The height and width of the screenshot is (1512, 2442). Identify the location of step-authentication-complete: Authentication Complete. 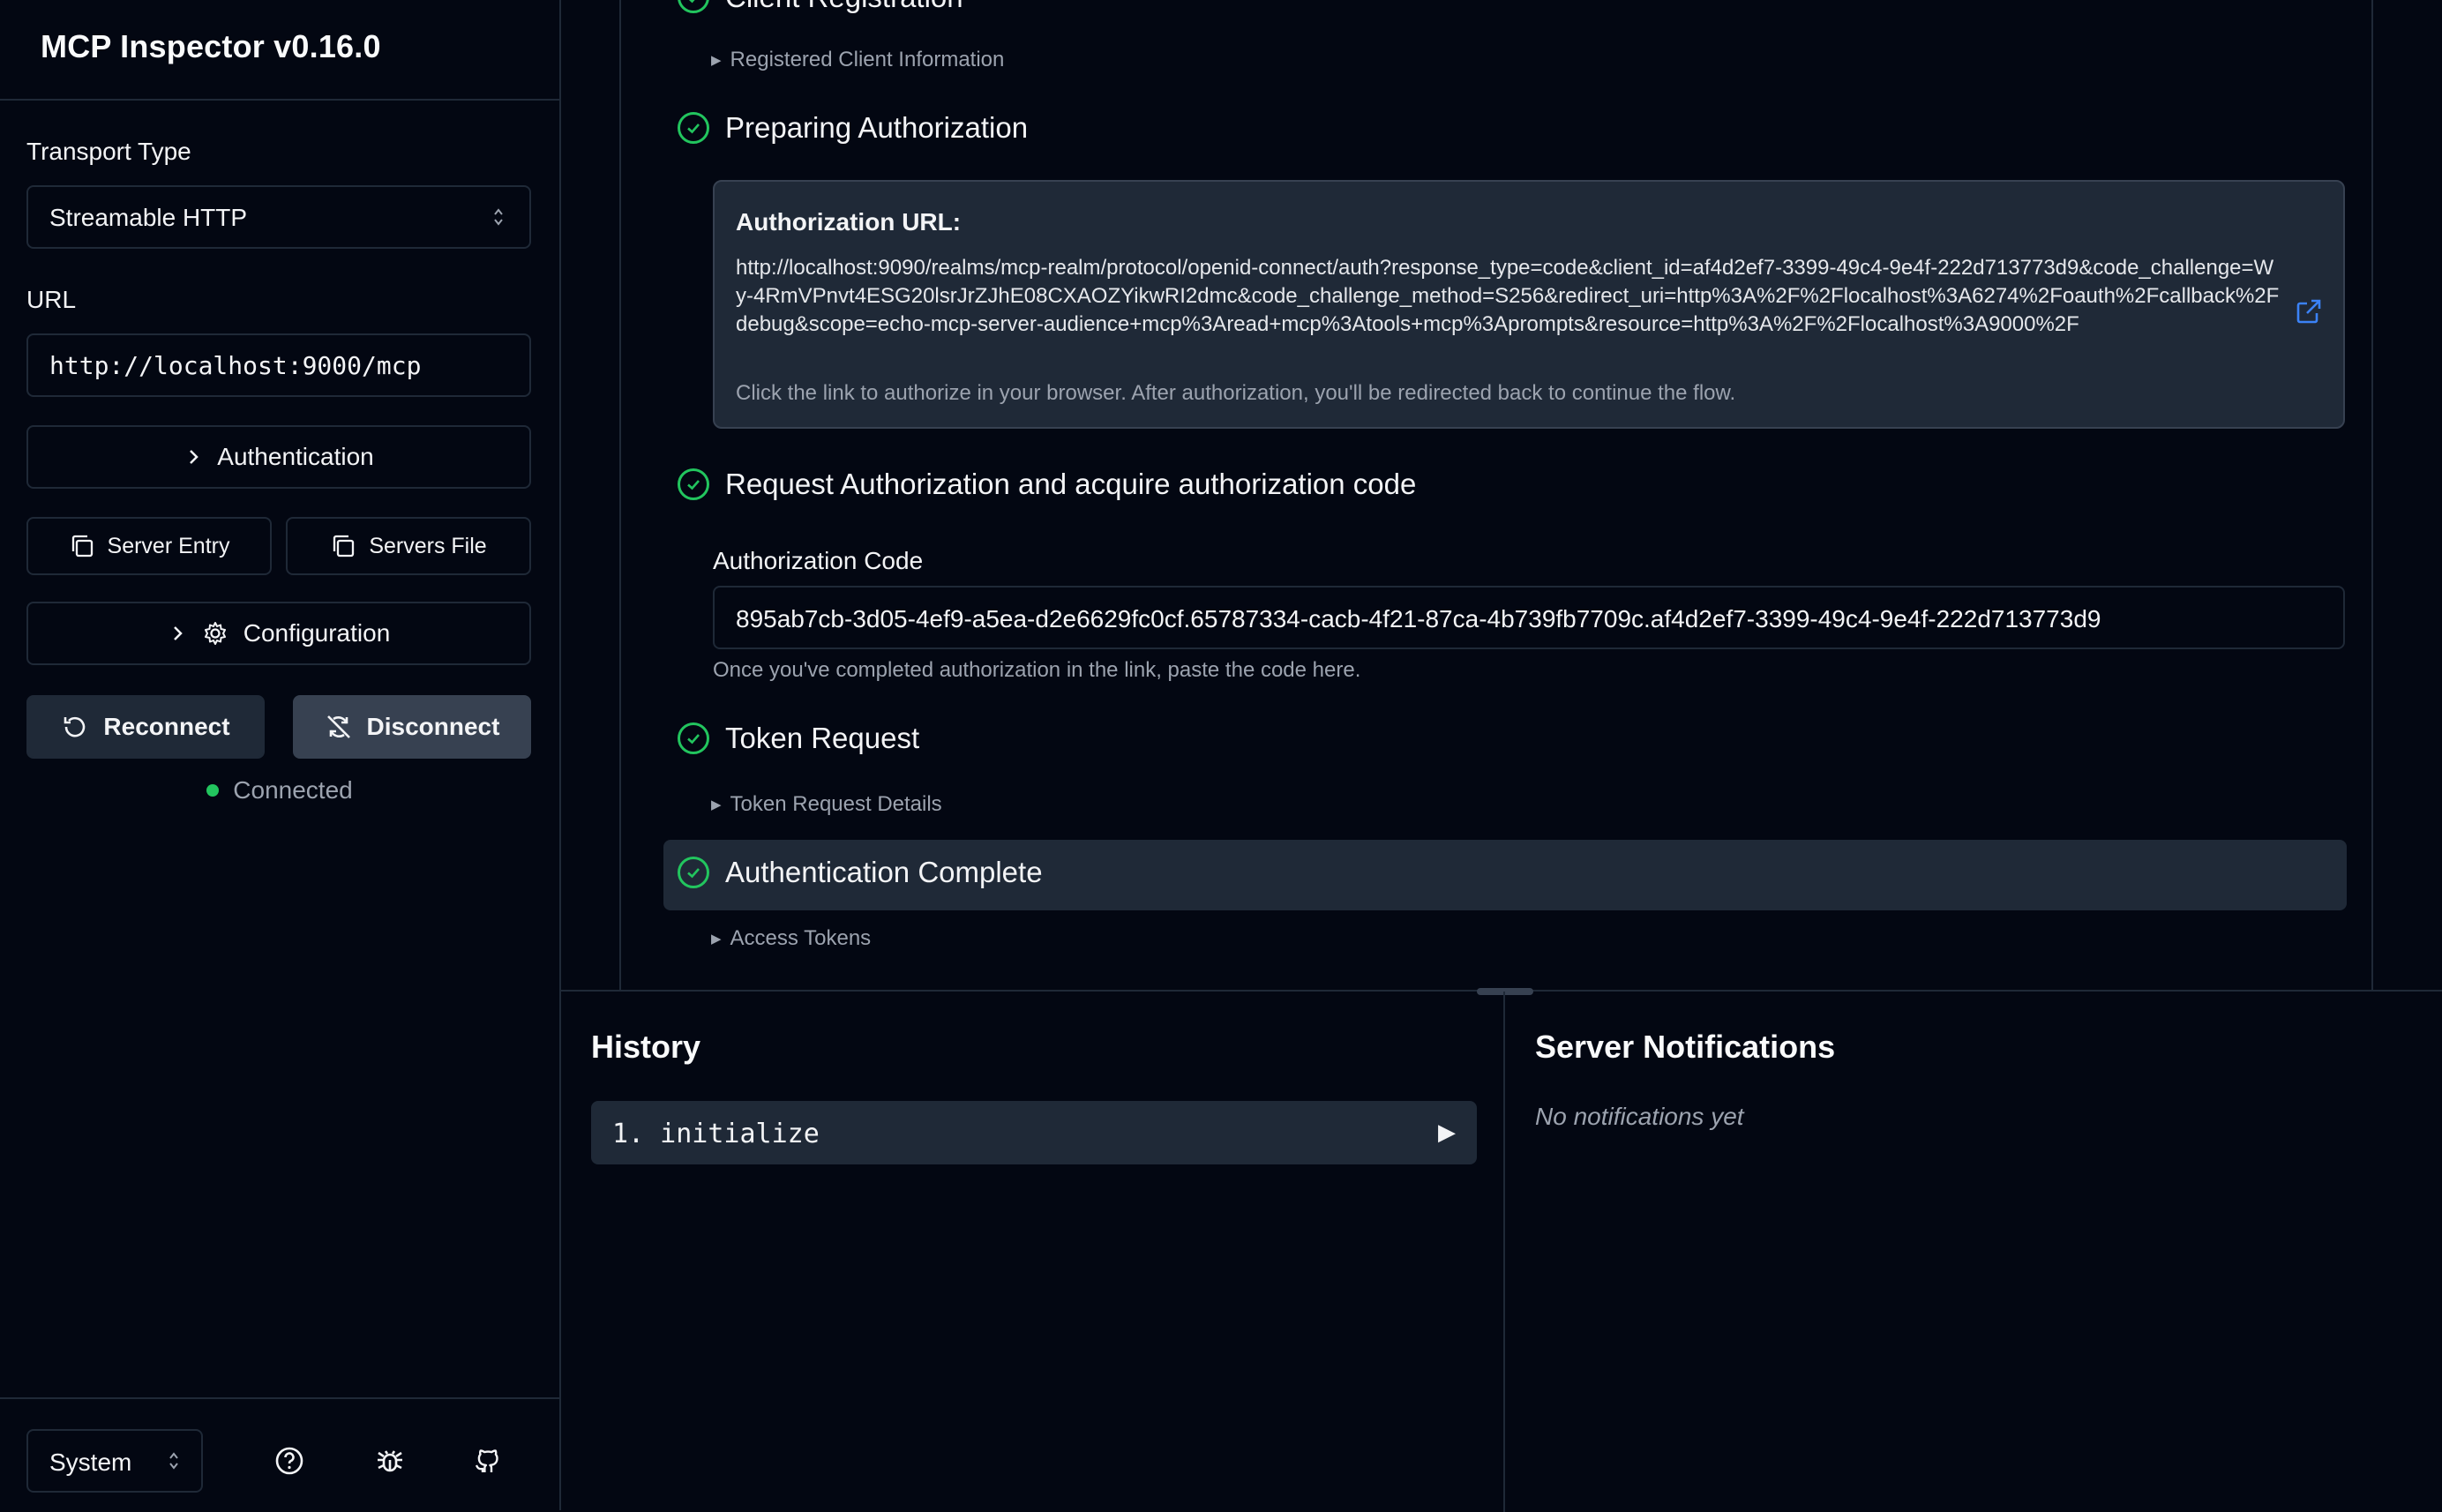
(861, 872).